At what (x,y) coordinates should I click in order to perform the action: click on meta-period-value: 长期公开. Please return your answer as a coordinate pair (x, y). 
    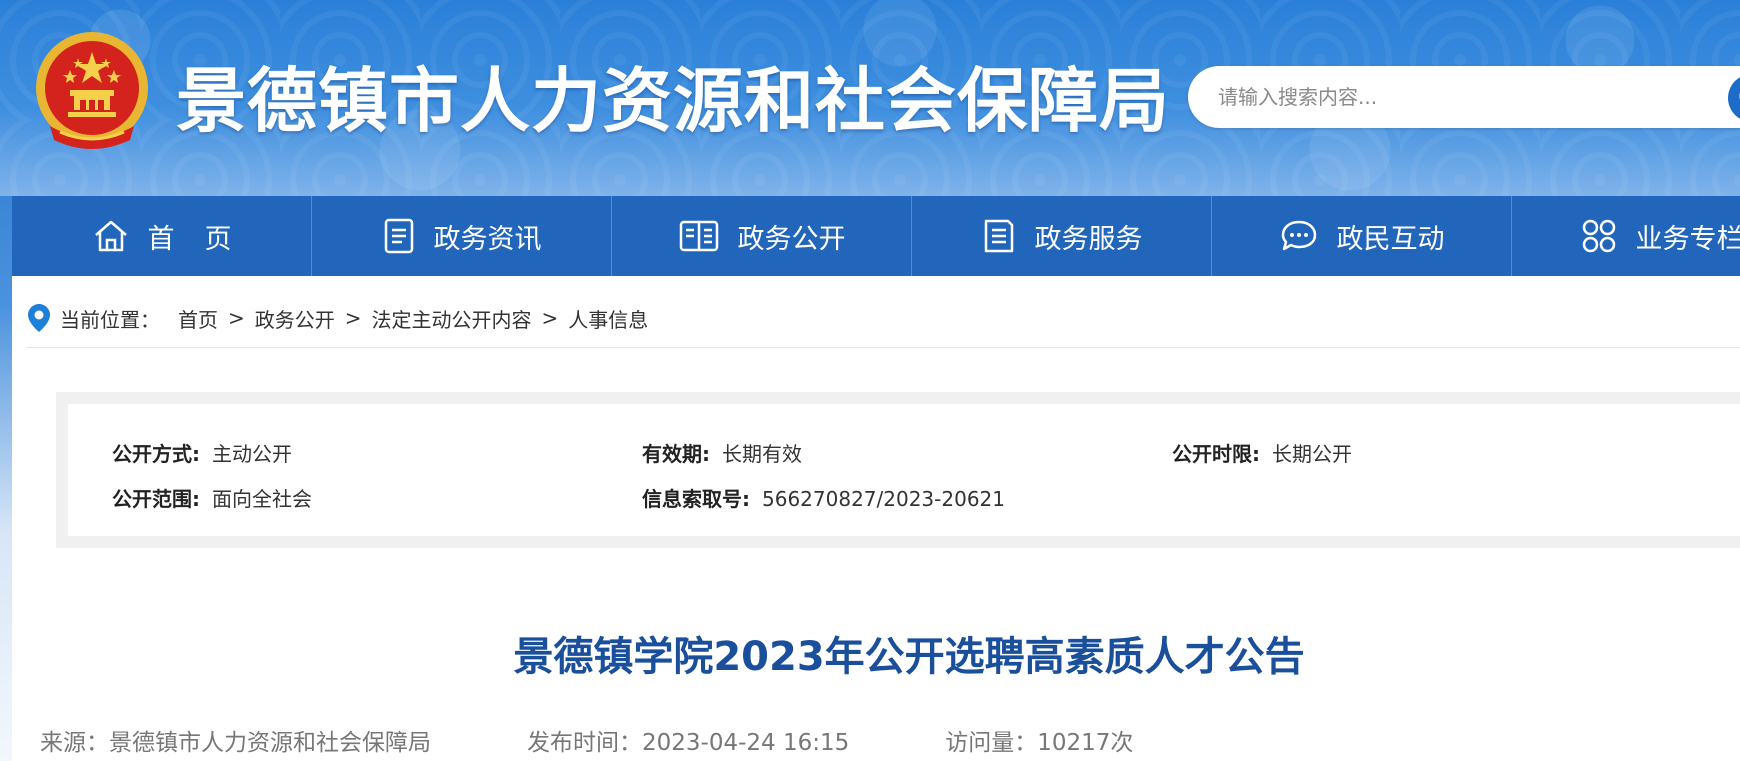
    Looking at the image, I should click on (1312, 454).